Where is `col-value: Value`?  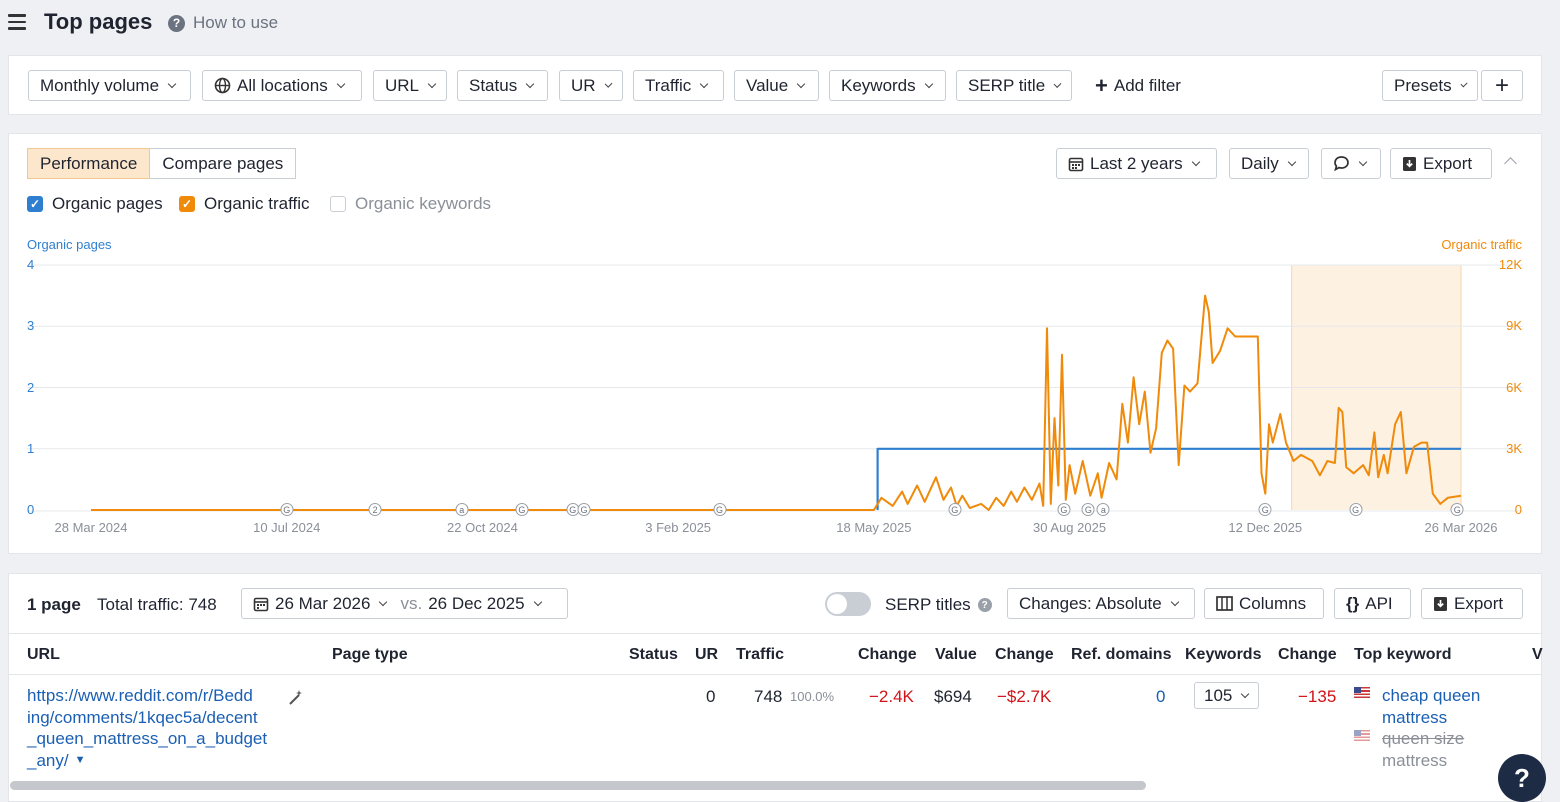 col-value: Value is located at coordinates (956, 655).